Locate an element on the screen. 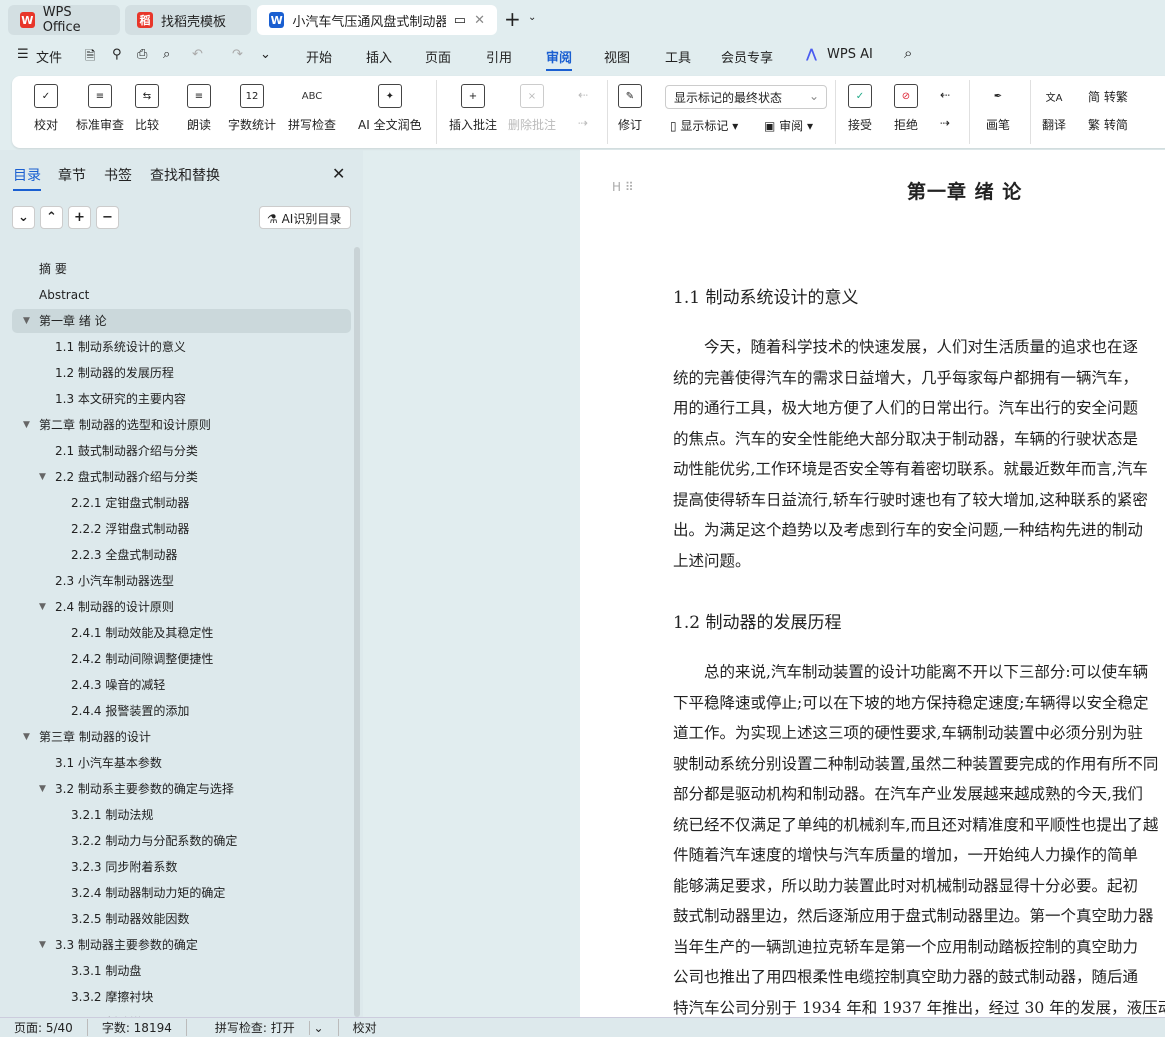 The image size is (1165, 1037). to-traditional-button: 简 转繁 is located at coordinates (1108, 96).